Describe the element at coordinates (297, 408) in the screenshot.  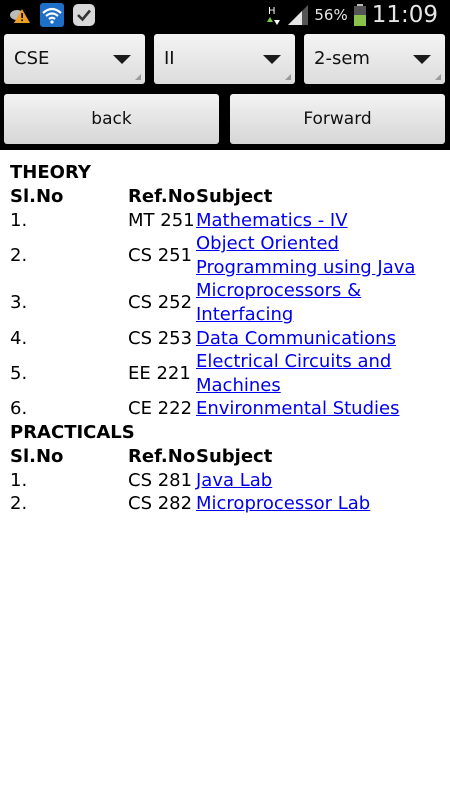
I see `subject-link: Environmental Studies` at that location.